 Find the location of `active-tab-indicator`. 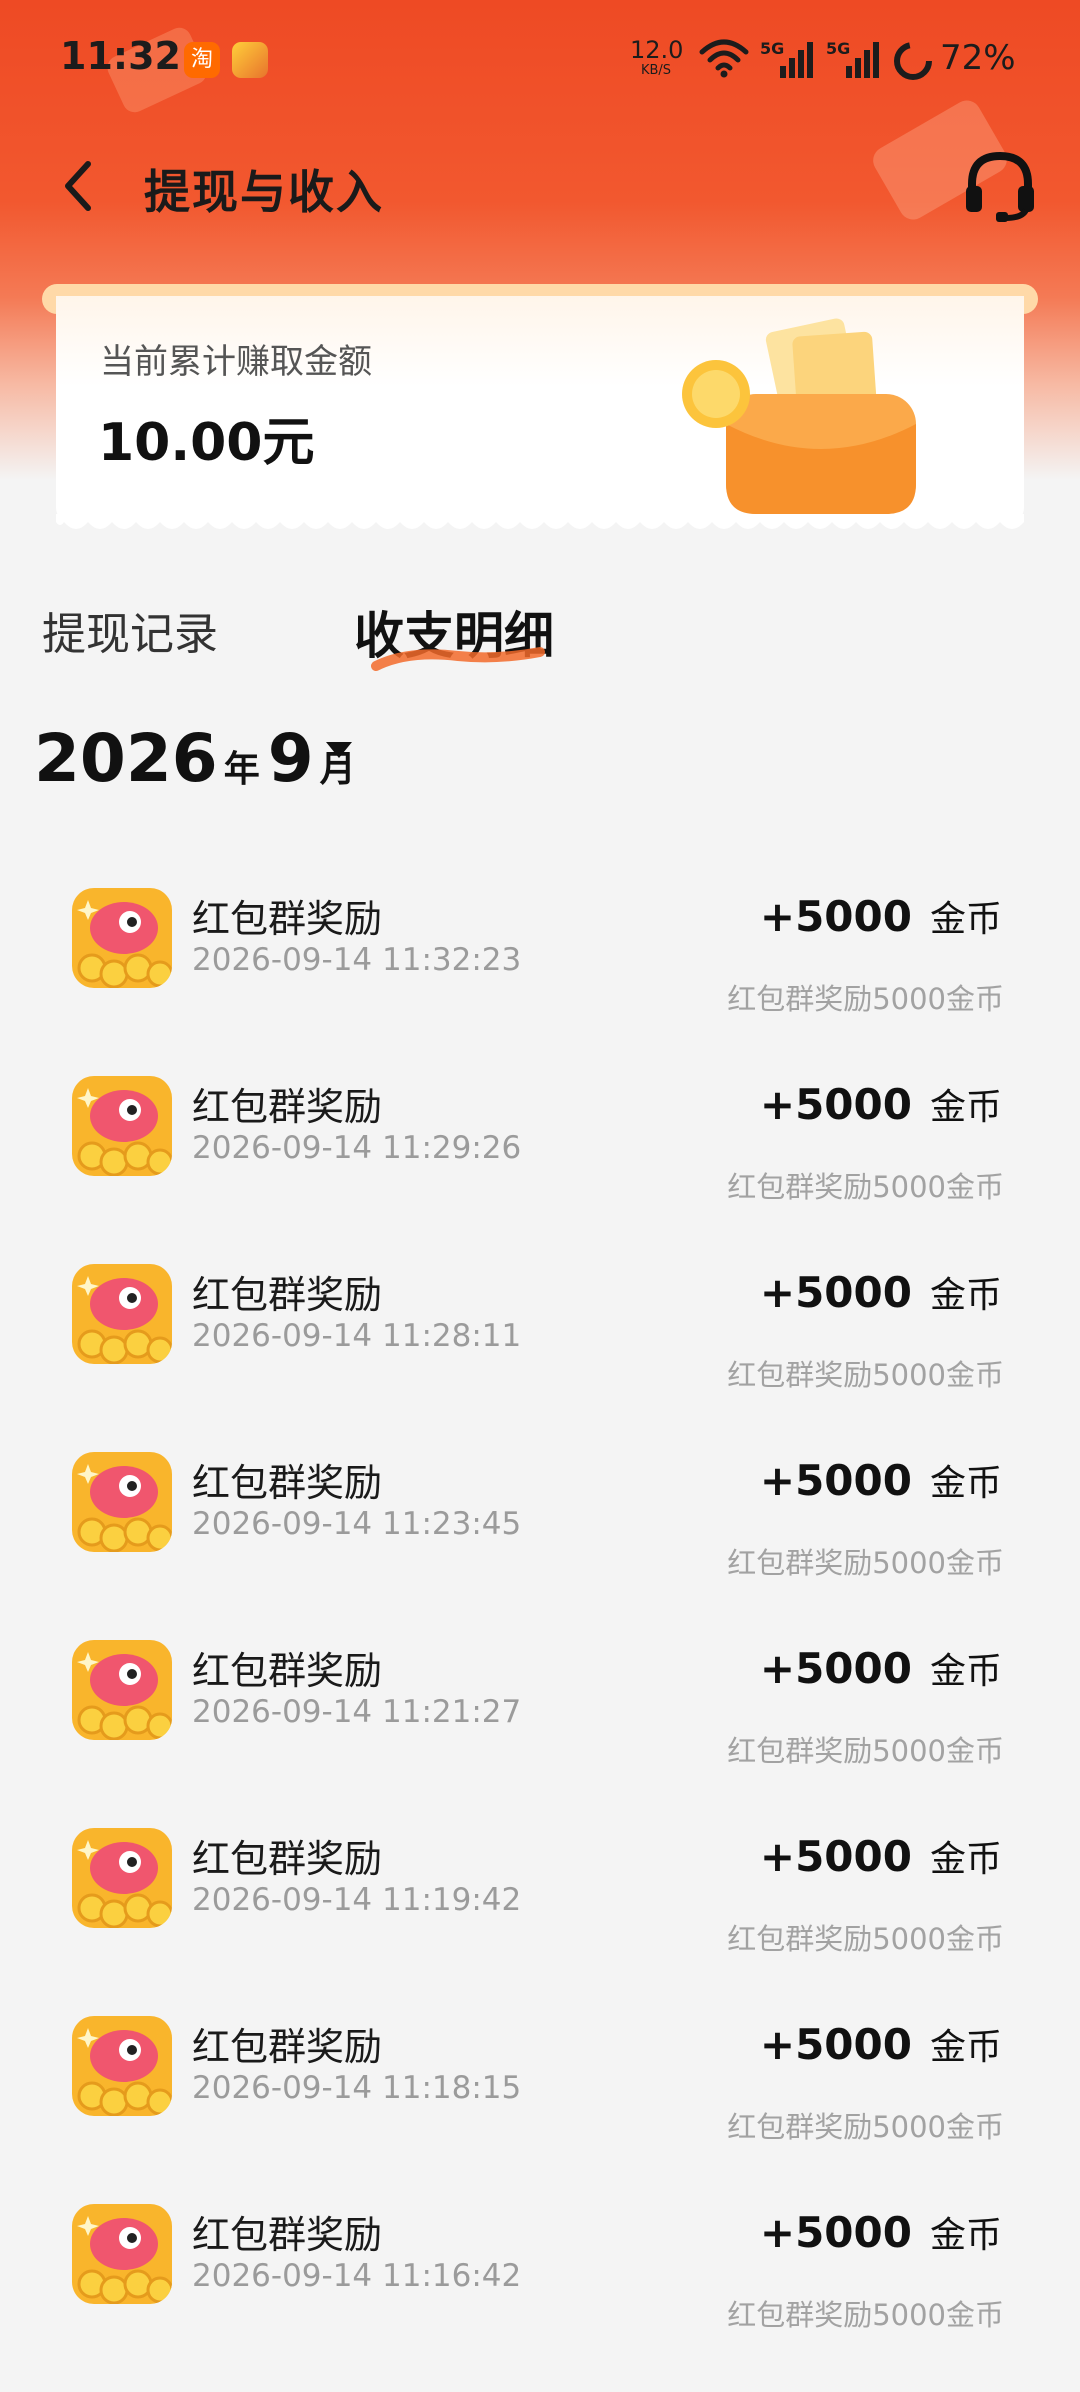

active-tab-indicator is located at coordinates (458, 659).